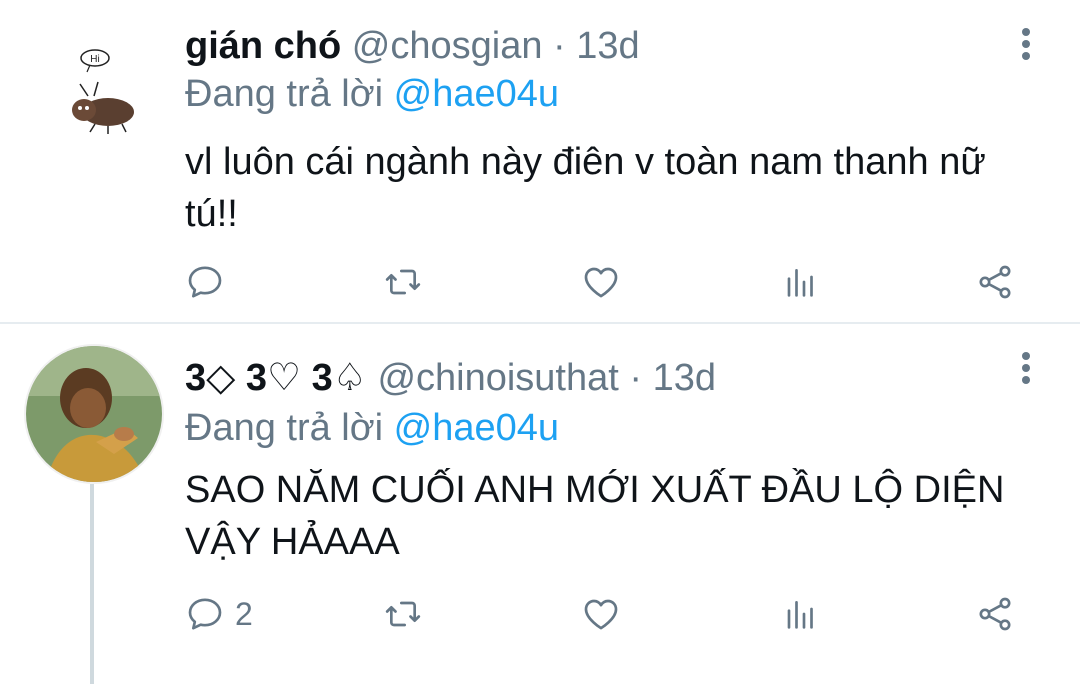 This screenshot has height=684, width=1080. I want to click on photo-avatar-icon, so click(94, 414).